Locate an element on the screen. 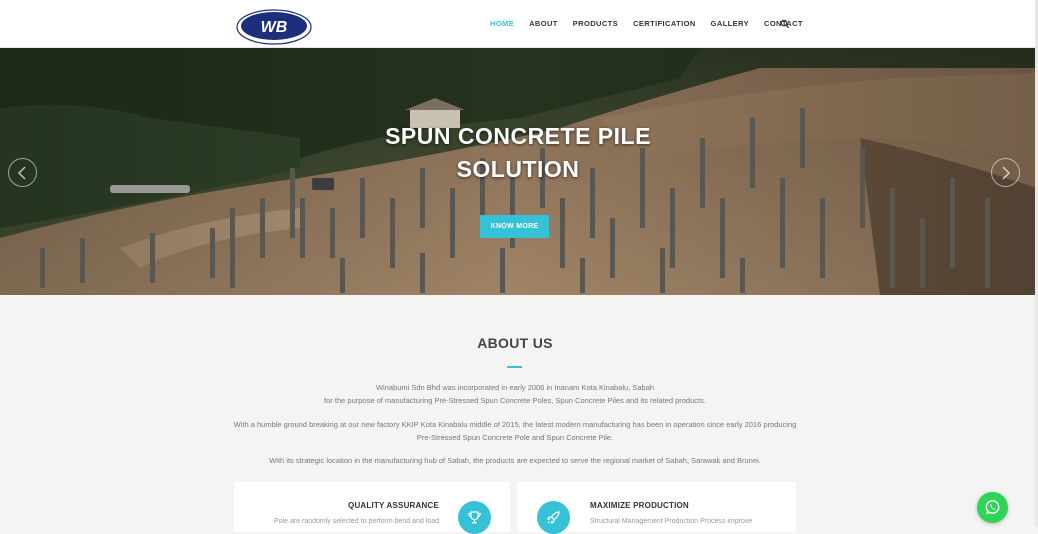 Image resolution: width=1038 pixels, height=534 pixels. logo: WB is located at coordinates (274, 27).